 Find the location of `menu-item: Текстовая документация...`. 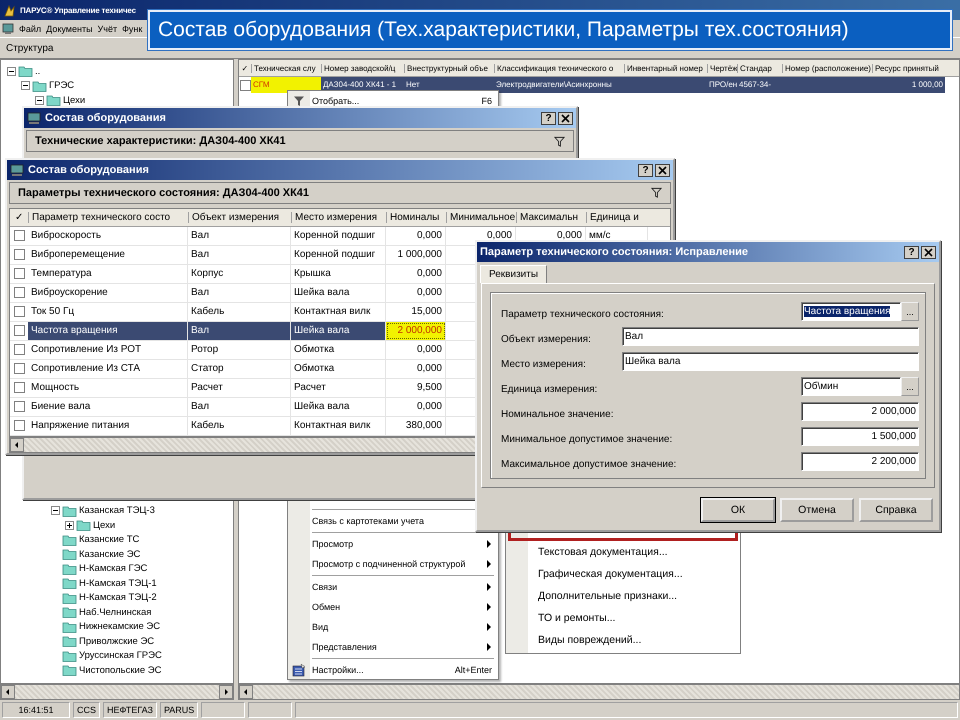

menu-item: Текстовая документация... is located at coordinates (623, 552).